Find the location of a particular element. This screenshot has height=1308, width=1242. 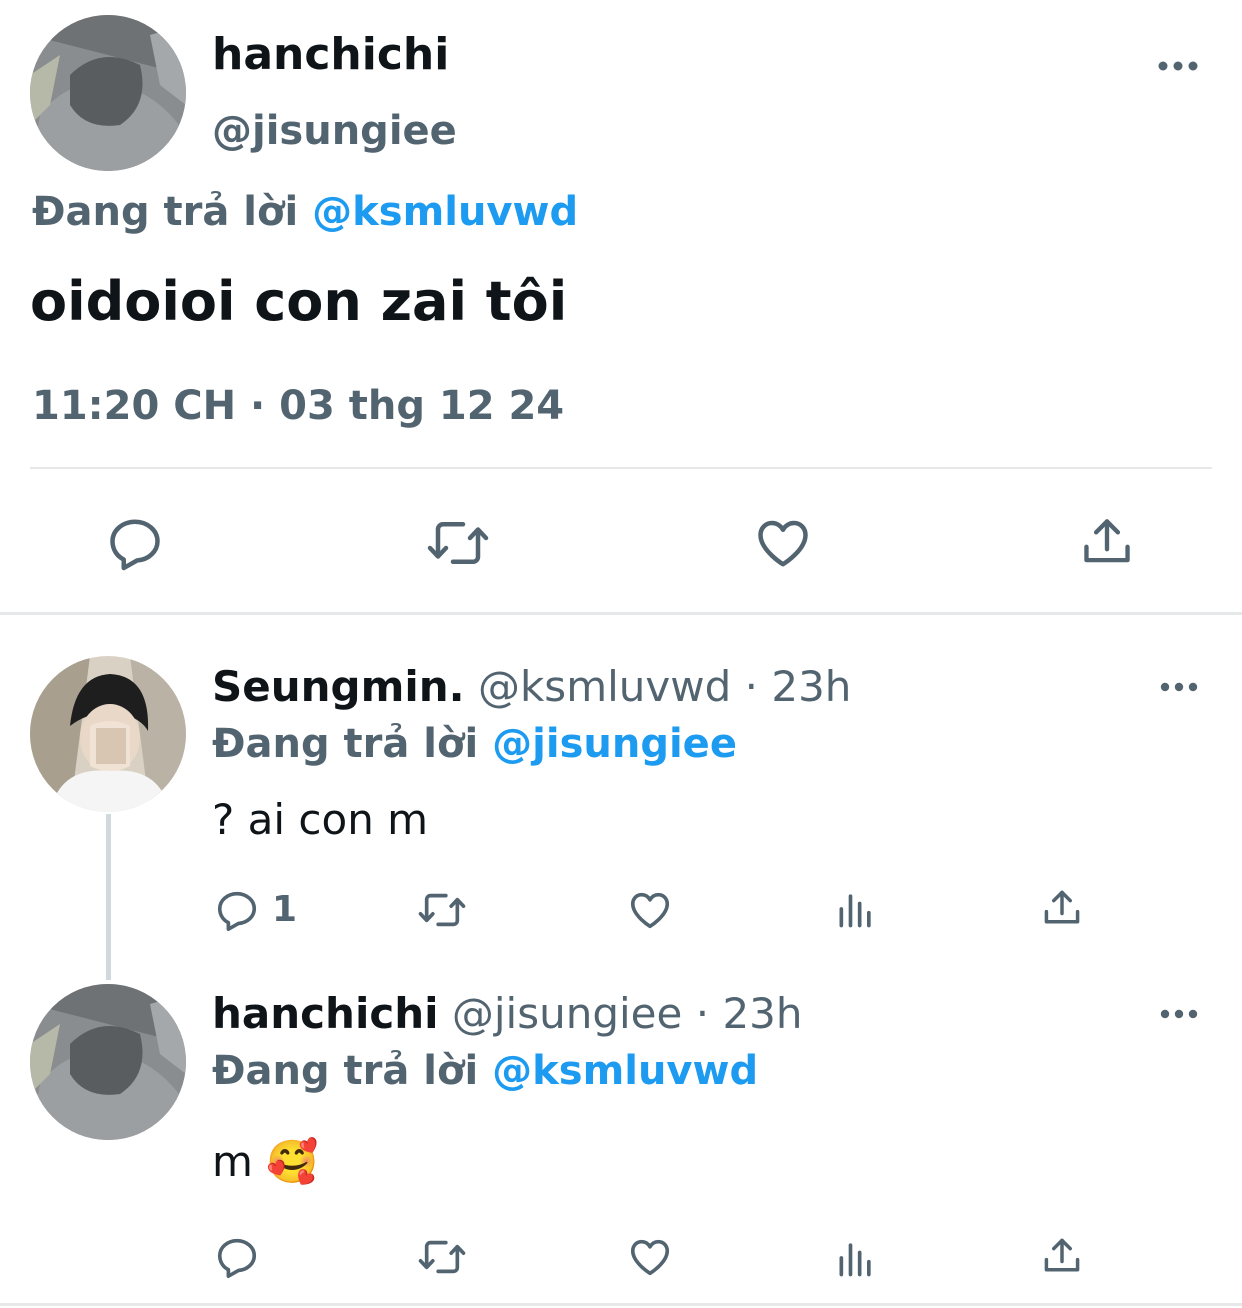

tweet-text: ? ai con m is located at coordinates (320, 819).